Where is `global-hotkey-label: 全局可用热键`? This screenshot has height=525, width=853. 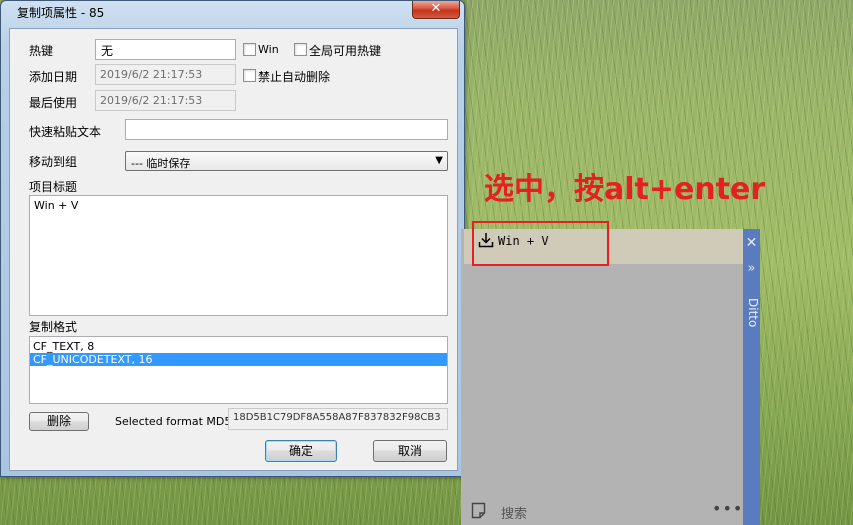
global-hotkey-label: 全局可用热键 is located at coordinates (345, 51).